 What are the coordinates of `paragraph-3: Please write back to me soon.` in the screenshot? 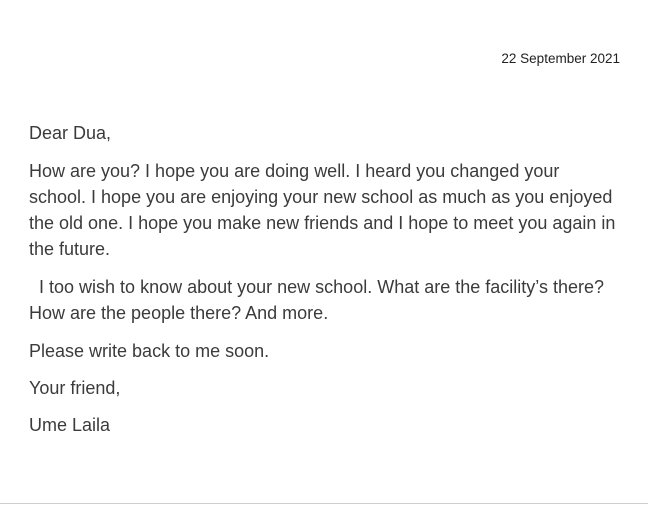 It's located at (149, 351).